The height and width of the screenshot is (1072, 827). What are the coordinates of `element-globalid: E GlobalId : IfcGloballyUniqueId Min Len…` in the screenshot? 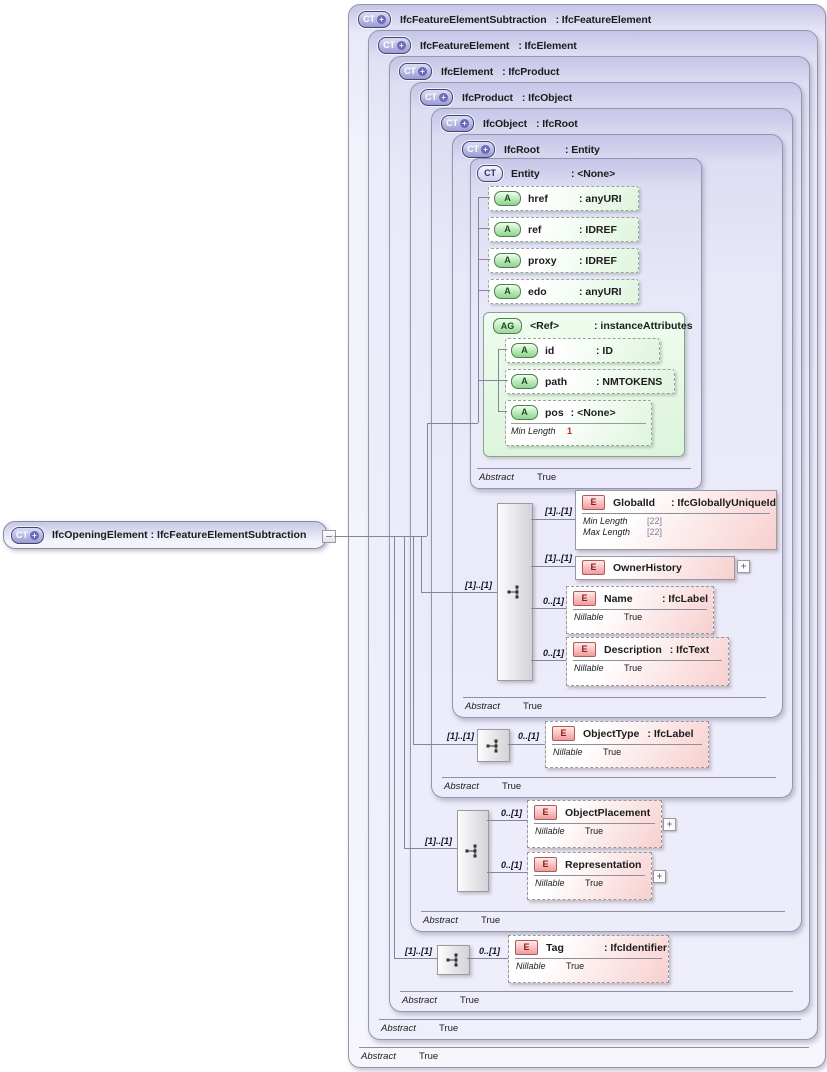 It's located at (676, 520).